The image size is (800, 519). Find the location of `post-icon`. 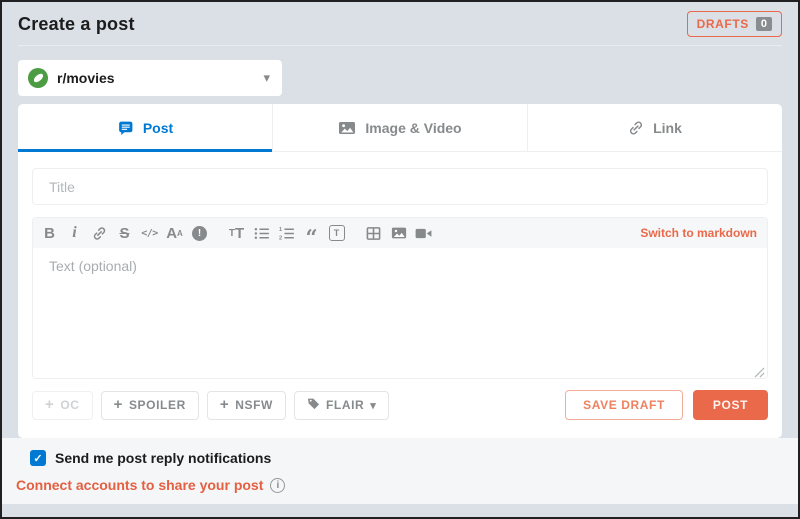

post-icon is located at coordinates (125, 127).